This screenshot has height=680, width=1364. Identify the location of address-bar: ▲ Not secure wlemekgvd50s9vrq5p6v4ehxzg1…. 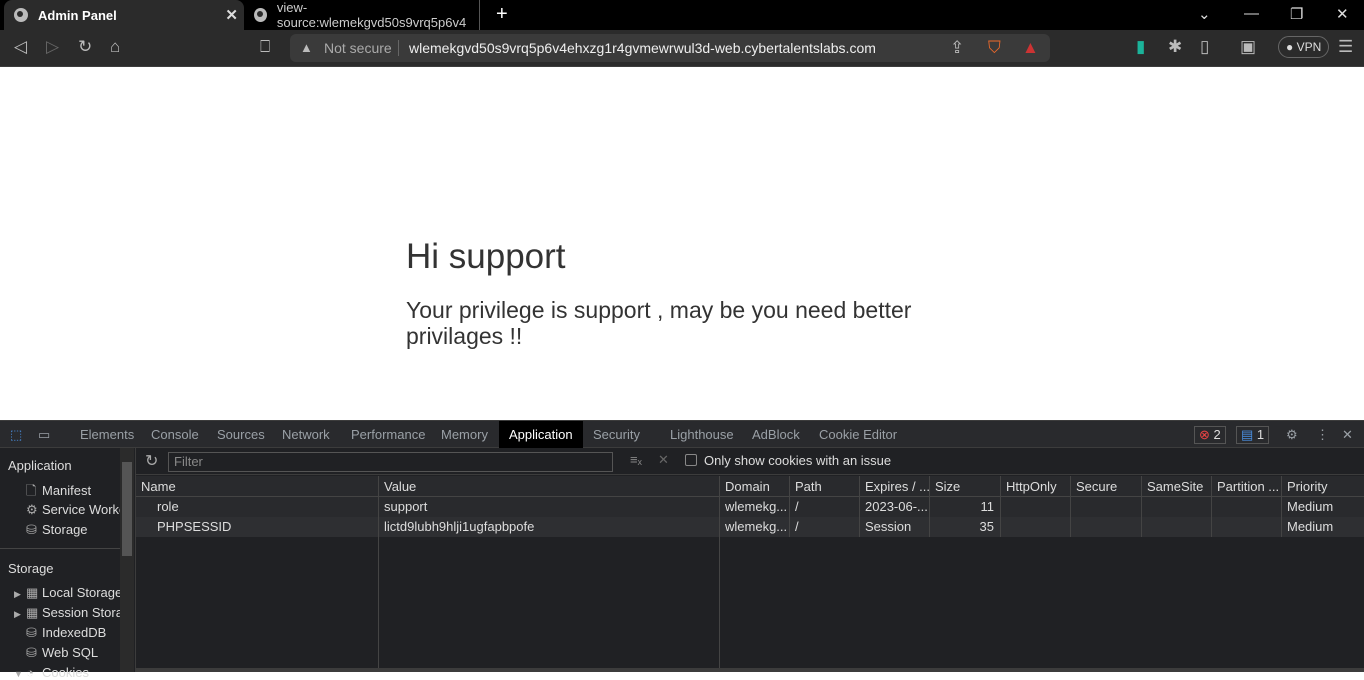
(670, 48).